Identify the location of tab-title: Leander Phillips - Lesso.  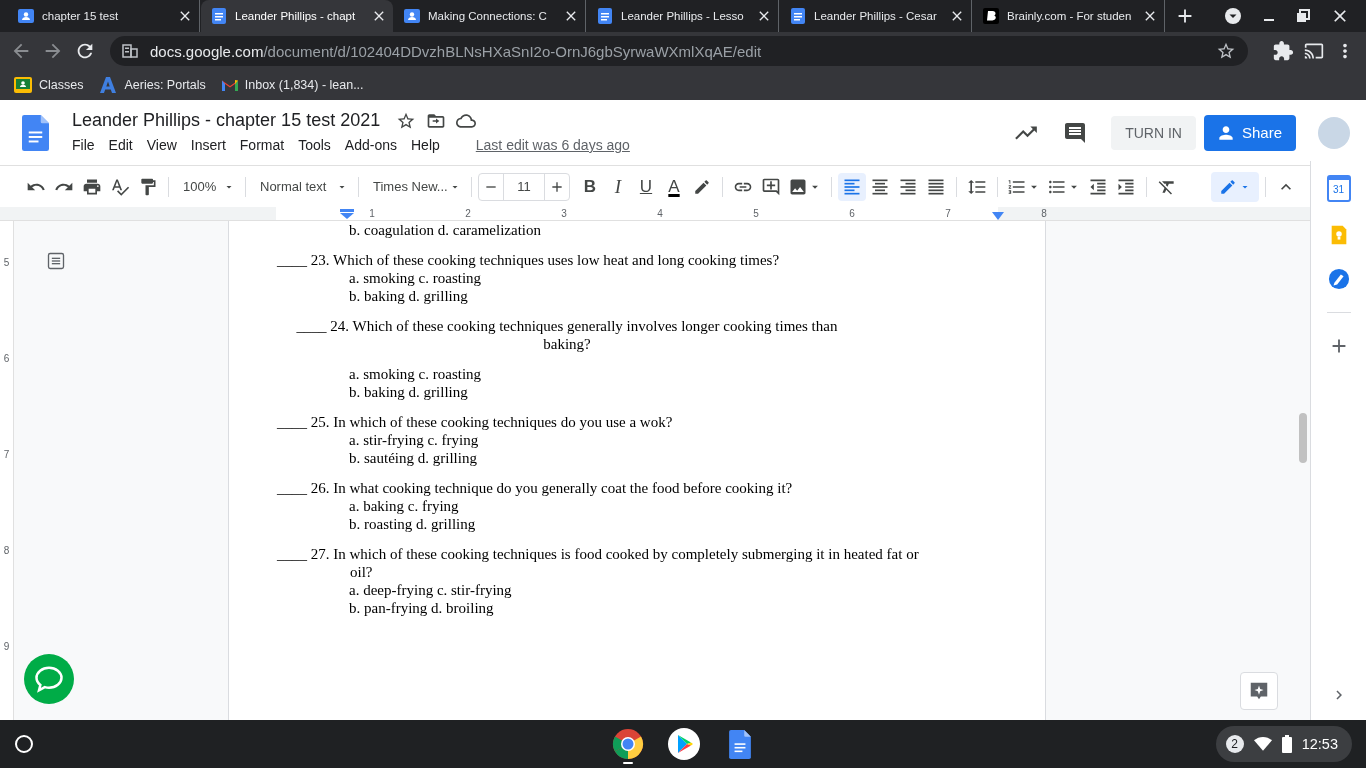
(683, 16).